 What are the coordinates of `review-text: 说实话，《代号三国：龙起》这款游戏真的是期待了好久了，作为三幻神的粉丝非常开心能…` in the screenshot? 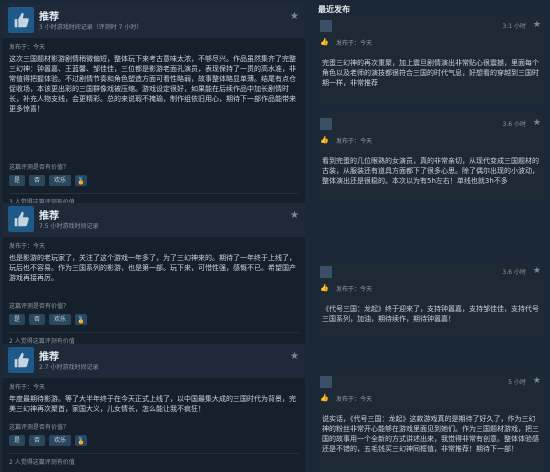 It's located at (430, 434).